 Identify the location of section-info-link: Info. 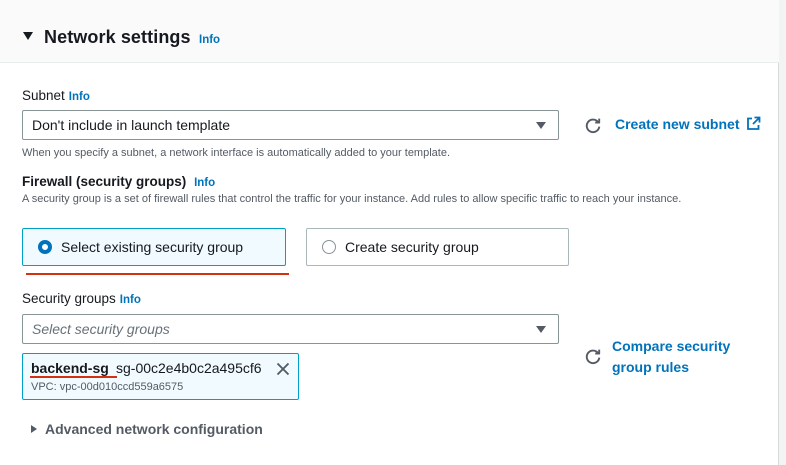
(209, 40).